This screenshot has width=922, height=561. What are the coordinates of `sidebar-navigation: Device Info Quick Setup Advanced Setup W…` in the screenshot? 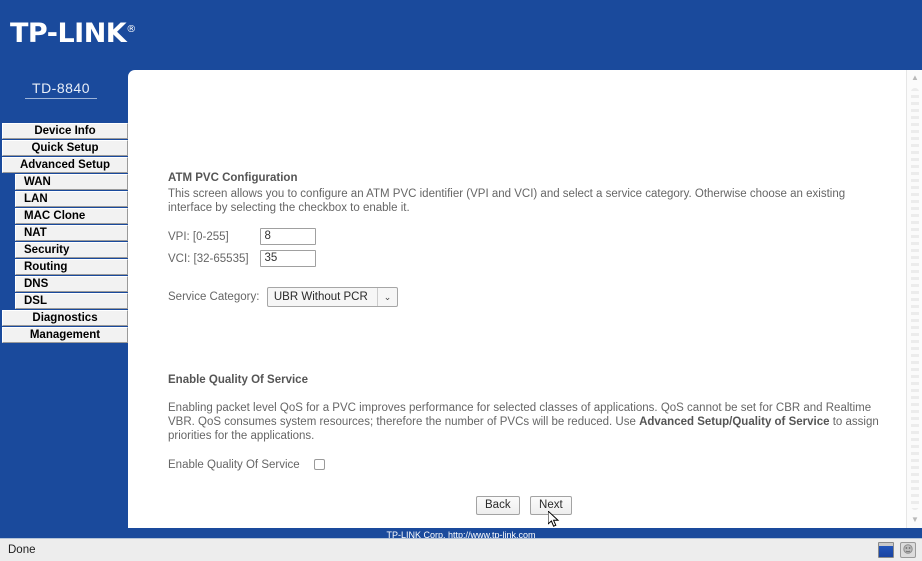 It's located at (65, 233).